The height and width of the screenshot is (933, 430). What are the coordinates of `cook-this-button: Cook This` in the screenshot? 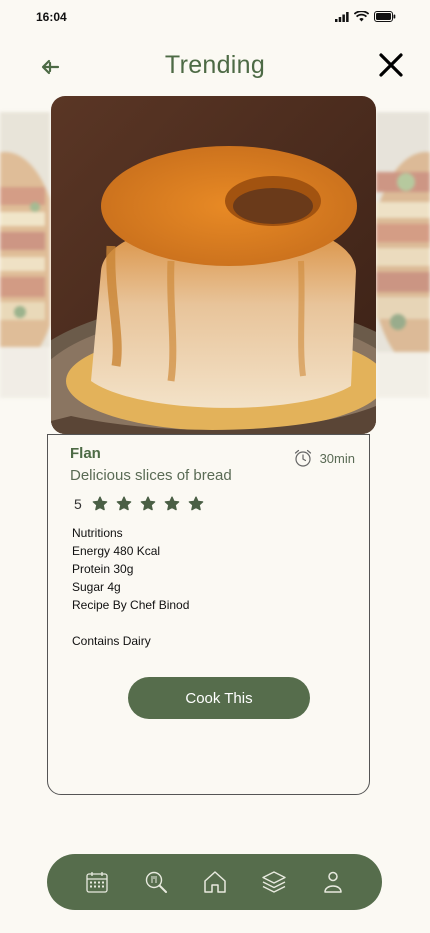 It's located at (219, 698).